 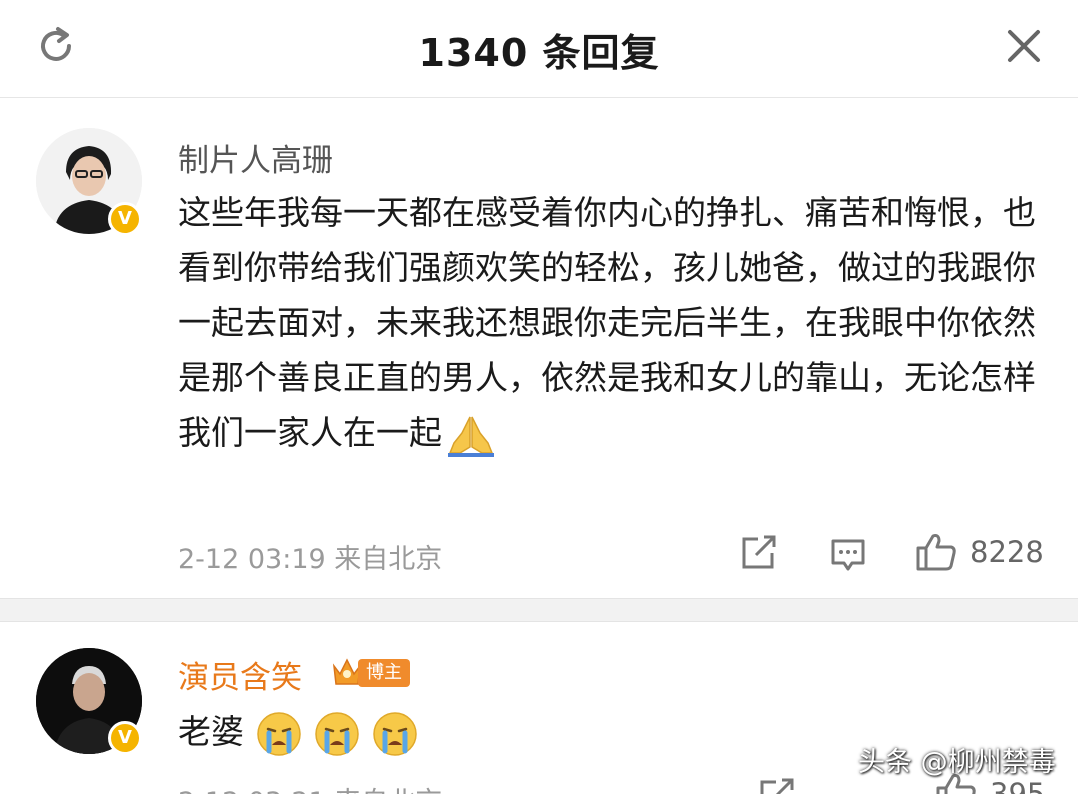 I want to click on like-count: 8228, so click(x=1007, y=552).